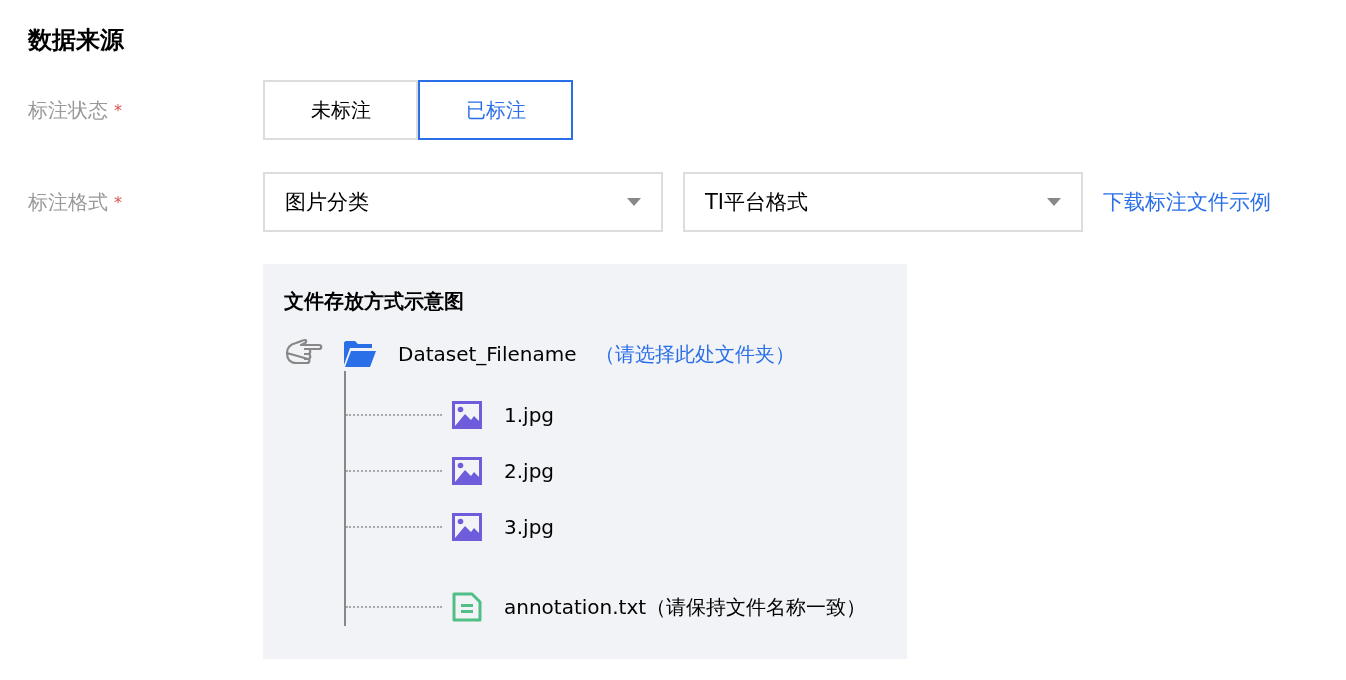  I want to click on field-label: 标注状态, so click(68, 110).